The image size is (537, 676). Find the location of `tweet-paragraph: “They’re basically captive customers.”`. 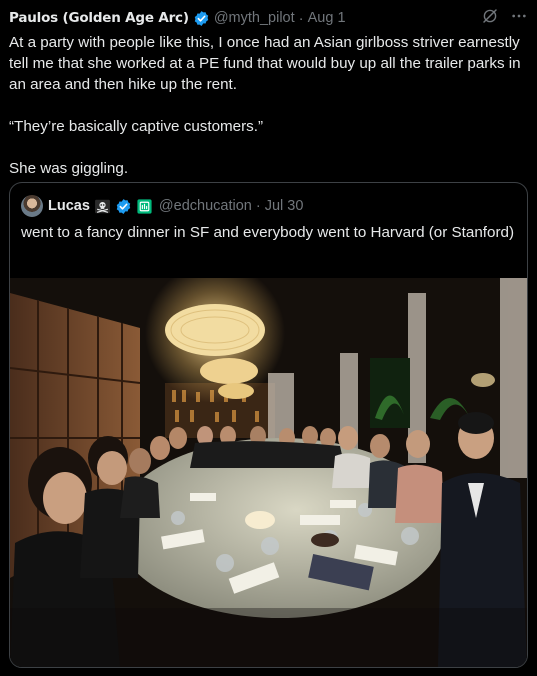

tweet-paragraph: “They’re basically captive customers.” is located at coordinates (136, 126).